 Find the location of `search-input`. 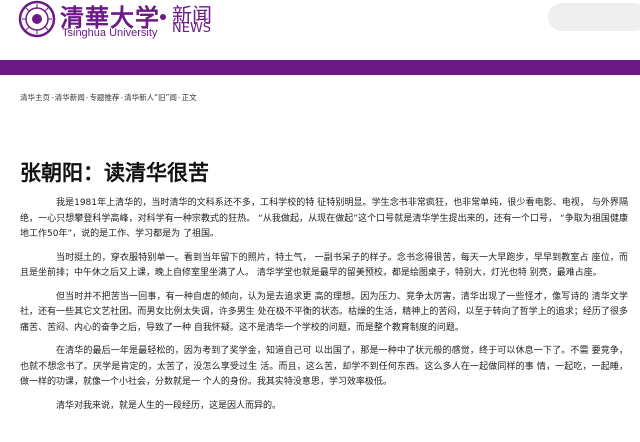

search-input is located at coordinates (594, 17).